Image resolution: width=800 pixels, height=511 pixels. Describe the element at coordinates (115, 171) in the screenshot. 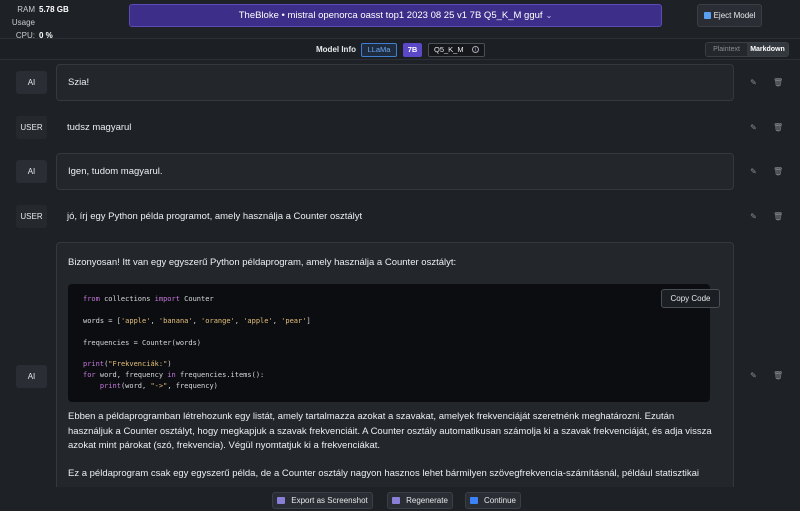

I see `message-text: Igen, tudom magyarul.` at that location.